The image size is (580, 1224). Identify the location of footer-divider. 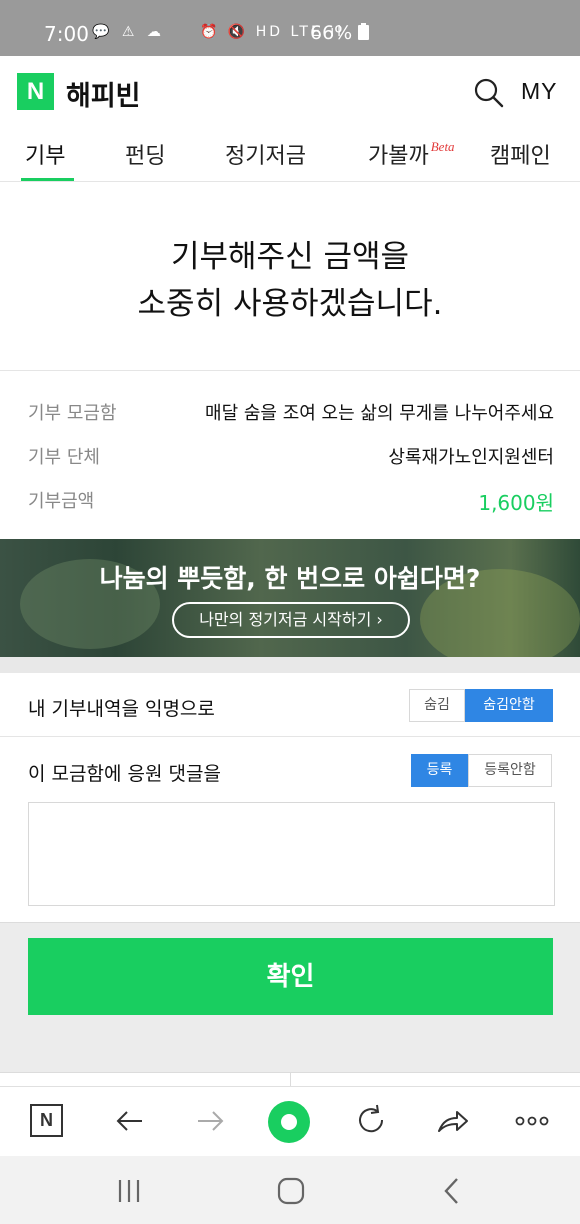
(290, 1080).